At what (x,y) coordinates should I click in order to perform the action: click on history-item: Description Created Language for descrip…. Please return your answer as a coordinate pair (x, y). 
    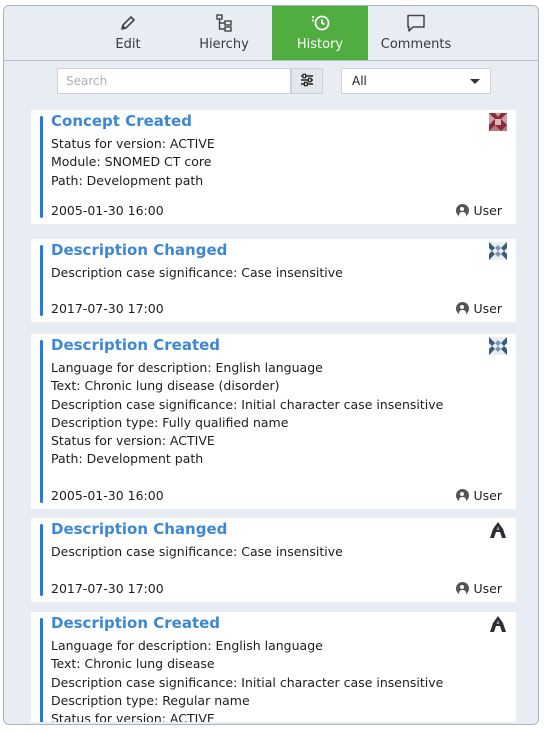
    Looking at the image, I should click on (273, 667).